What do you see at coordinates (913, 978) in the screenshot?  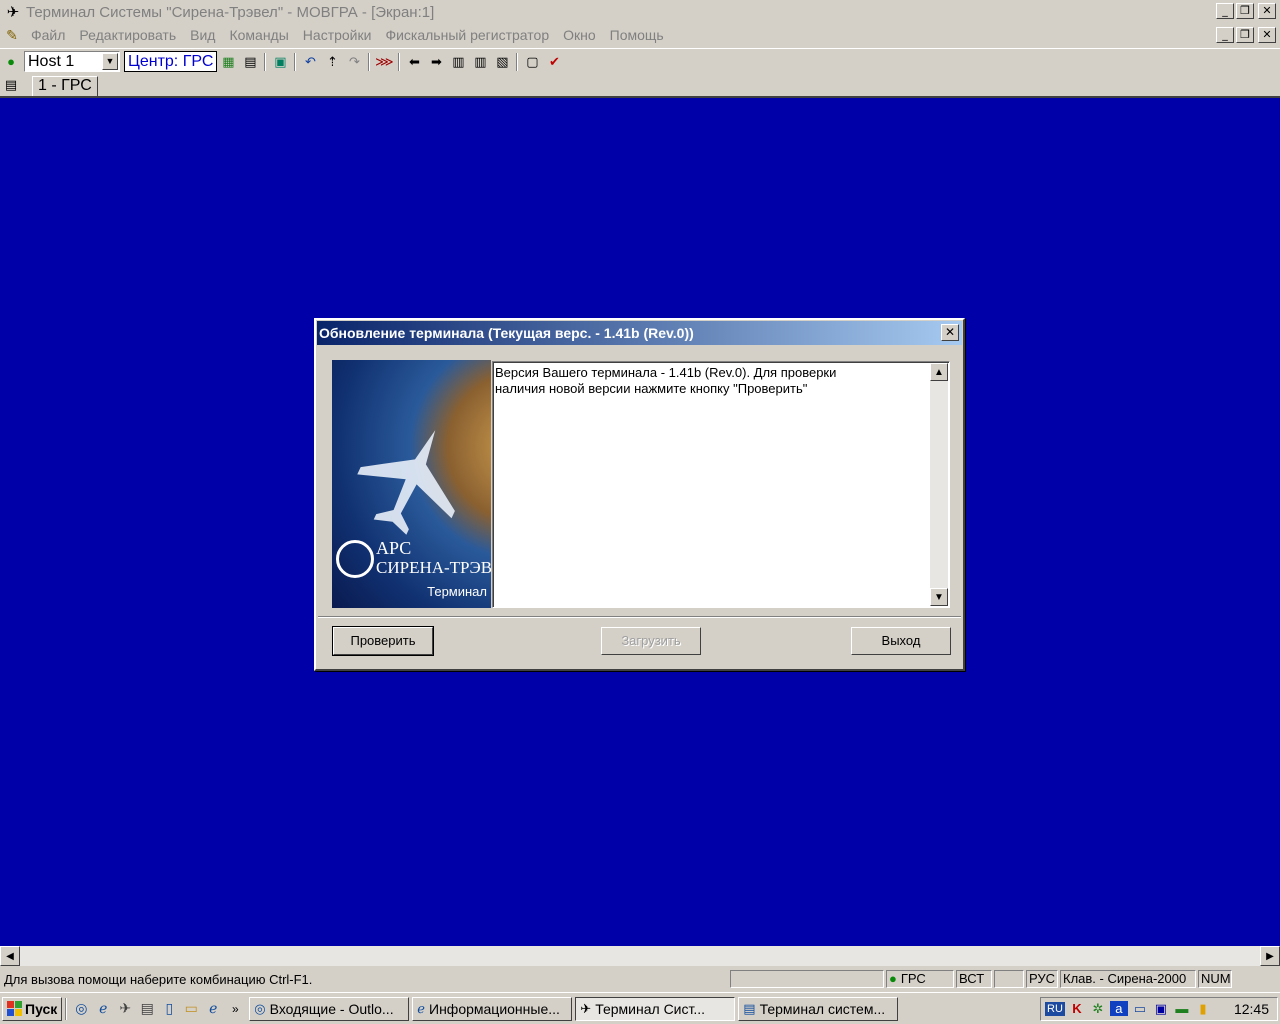 I see `status-center-label: ГРС` at bounding box center [913, 978].